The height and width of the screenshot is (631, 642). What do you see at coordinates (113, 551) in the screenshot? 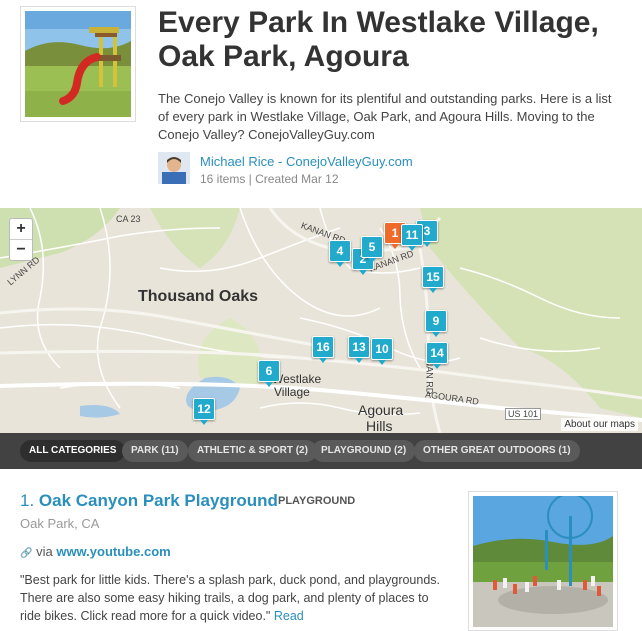
I see `source-link: www.youtube.com` at bounding box center [113, 551].